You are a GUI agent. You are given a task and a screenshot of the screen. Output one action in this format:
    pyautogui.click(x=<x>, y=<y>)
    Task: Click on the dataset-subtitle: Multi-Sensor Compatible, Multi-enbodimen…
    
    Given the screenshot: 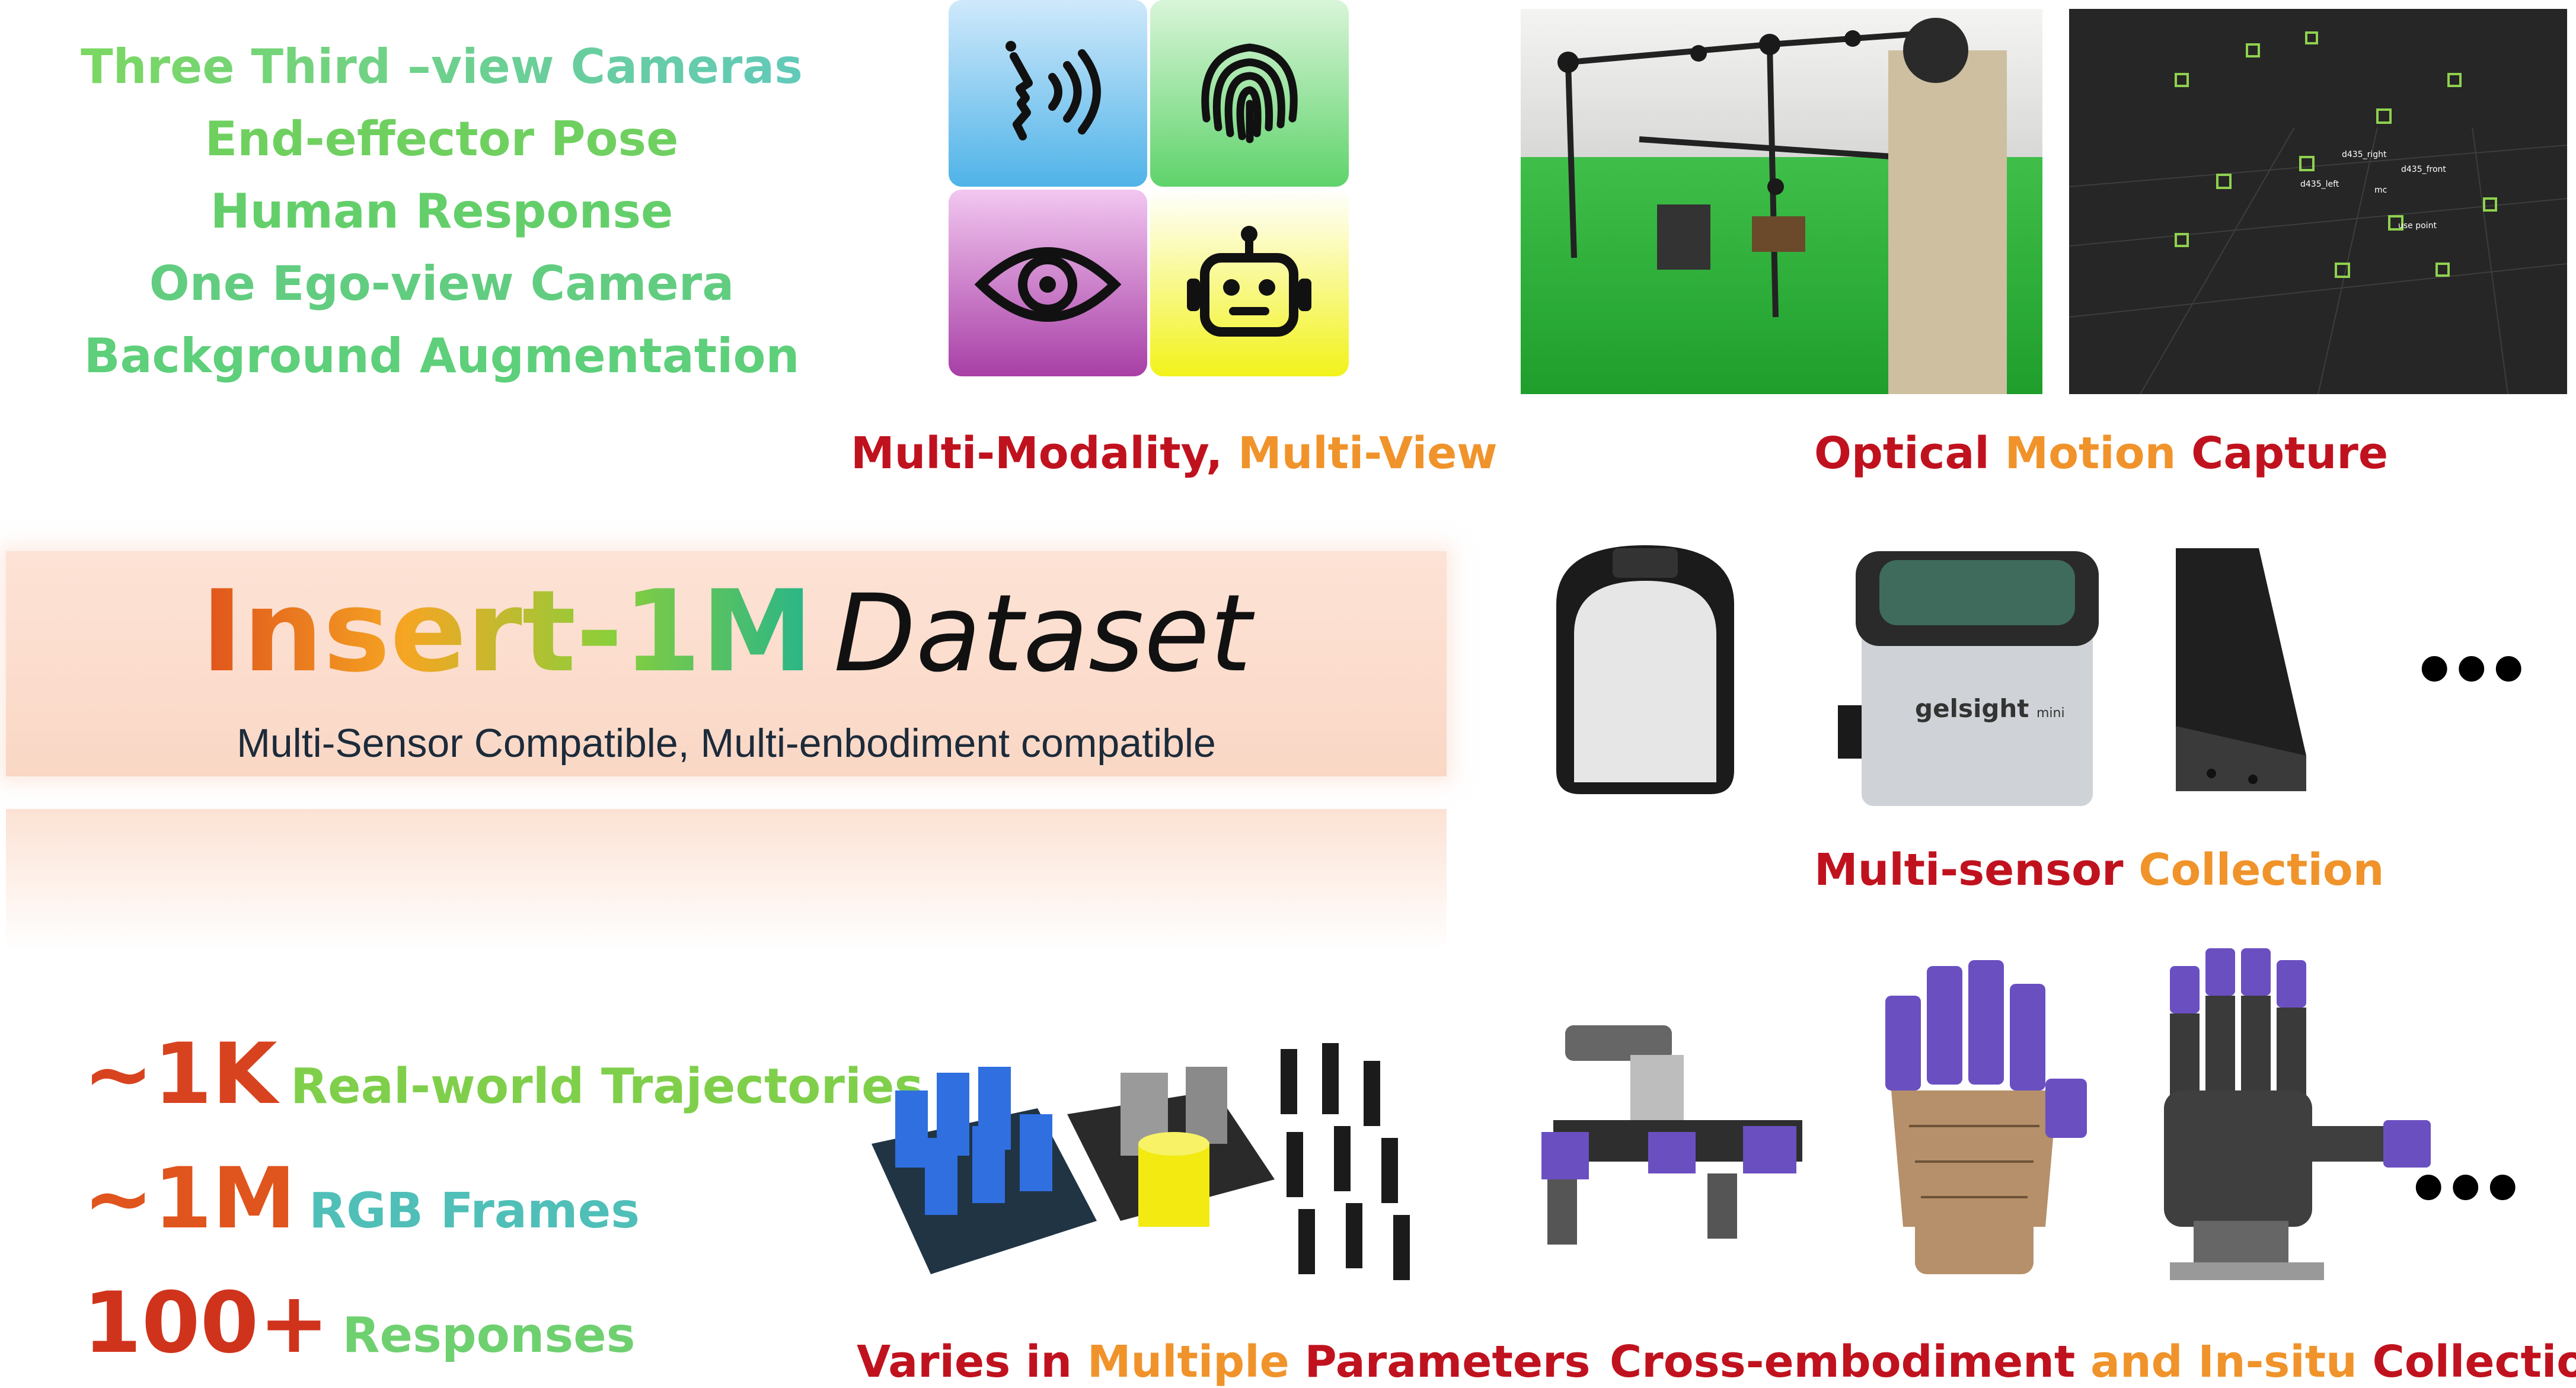 What is the action you would take?
    pyautogui.click(x=726, y=743)
    